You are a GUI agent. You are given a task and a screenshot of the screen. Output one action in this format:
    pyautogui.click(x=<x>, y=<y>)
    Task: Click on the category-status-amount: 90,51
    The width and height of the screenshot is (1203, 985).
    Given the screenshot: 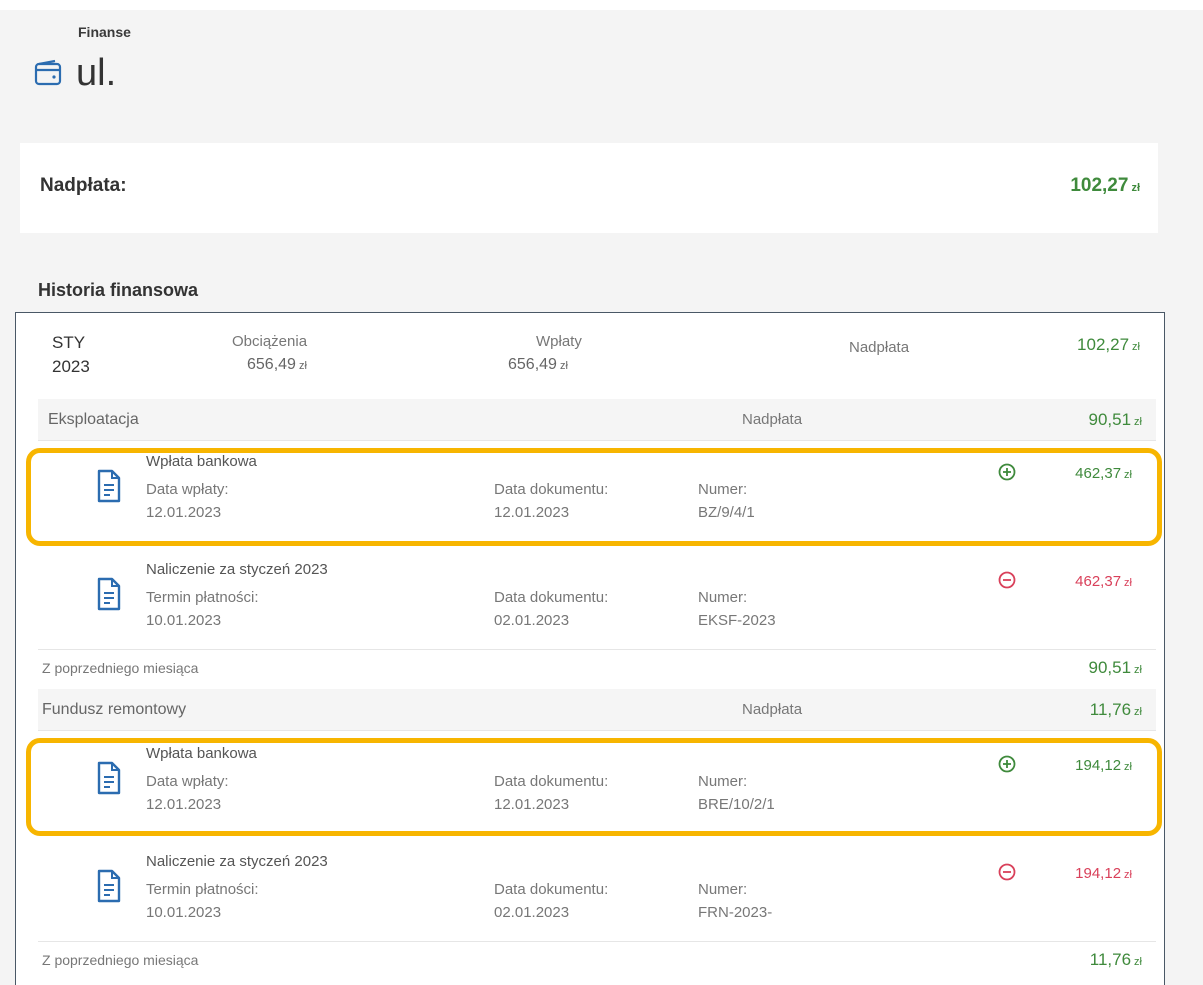 What is the action you would take?
    pyautogui.click(x=1110, y=419)
    